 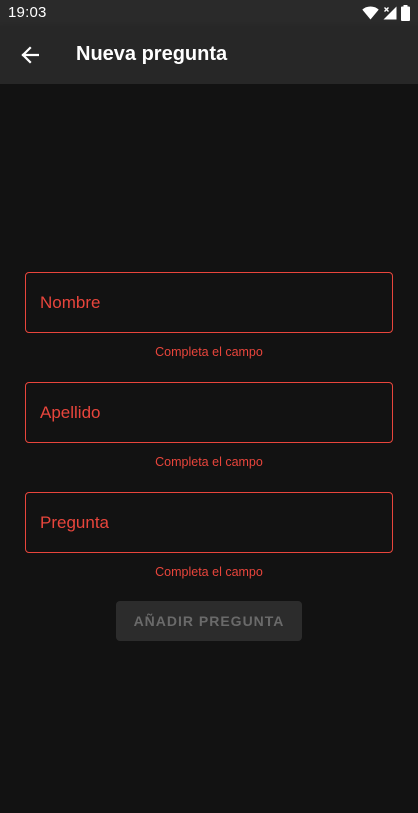 I want to click on nombre-field, so click(x=209, y=302).